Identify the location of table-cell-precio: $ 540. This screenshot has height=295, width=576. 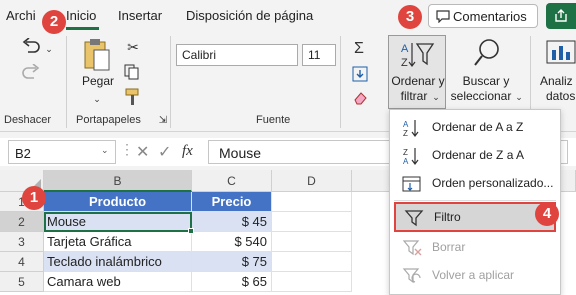
(232, 242).